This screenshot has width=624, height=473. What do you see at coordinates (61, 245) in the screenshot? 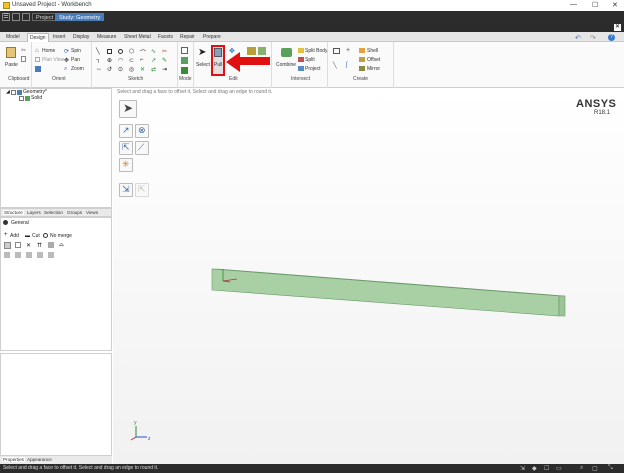
I see `copy-option-icon: ⌓` at bounding box center [61, 245].